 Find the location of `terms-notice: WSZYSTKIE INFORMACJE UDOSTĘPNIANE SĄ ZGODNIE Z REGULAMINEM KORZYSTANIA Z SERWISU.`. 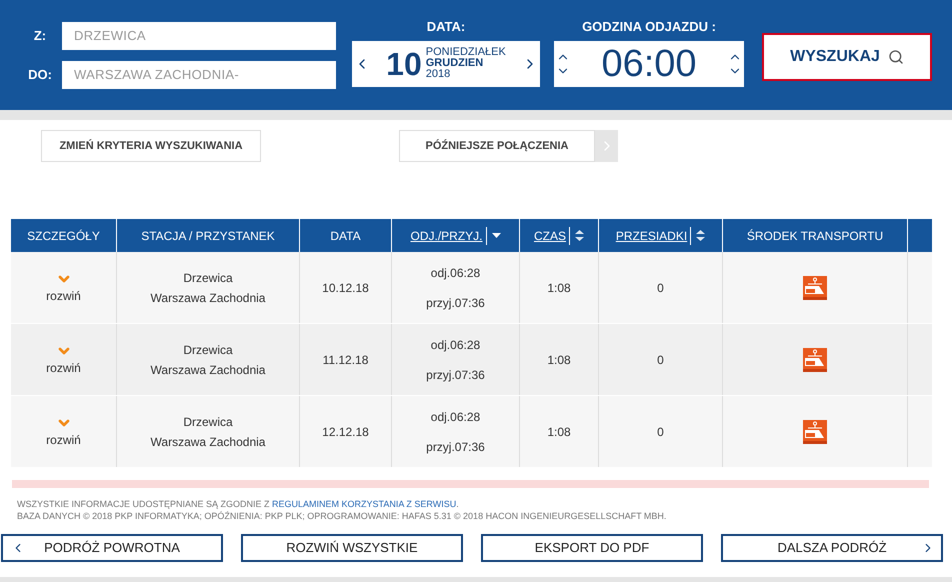

terms-notice: WSZYSTKIE INFORMACJE UDOSTĘPNIANE SĄ ZGODNIE Z REGULAMINEM KORZYSTANIA Z SERWISU. is located at coordinates (238, 504).